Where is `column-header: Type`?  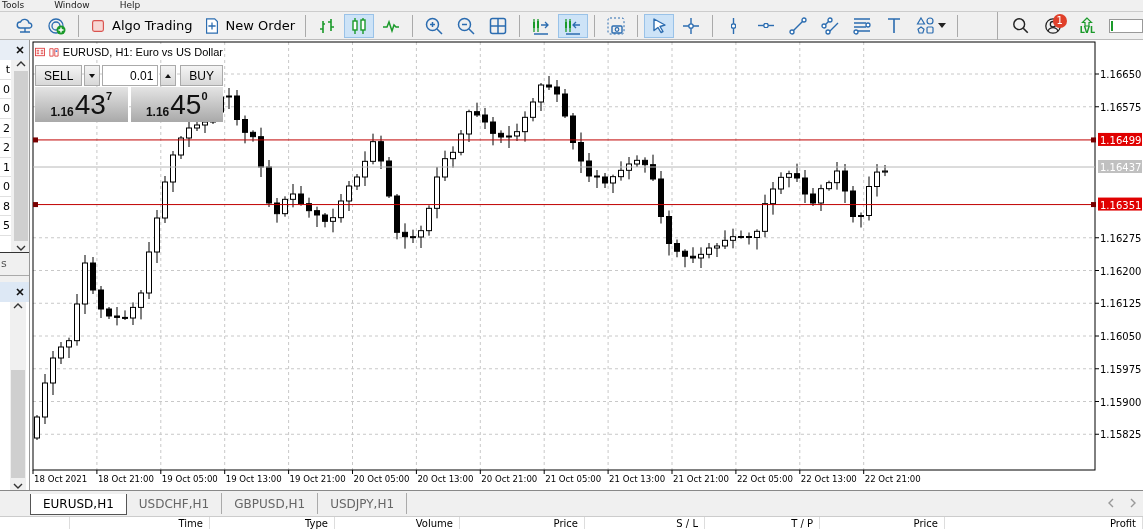 column-header: Type is located at coordinates (272, 523).